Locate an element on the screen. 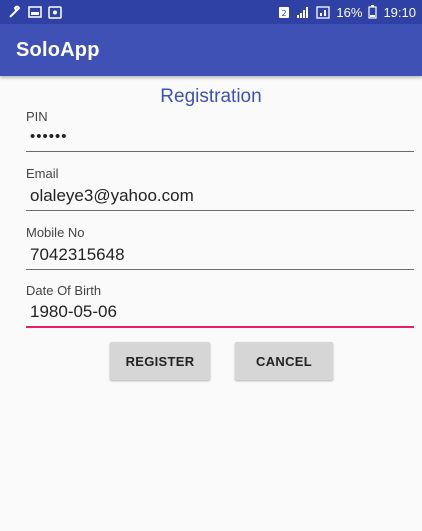 This screenshot has width=422, height=531. wrench-icon is located at coordinates (15, 12).